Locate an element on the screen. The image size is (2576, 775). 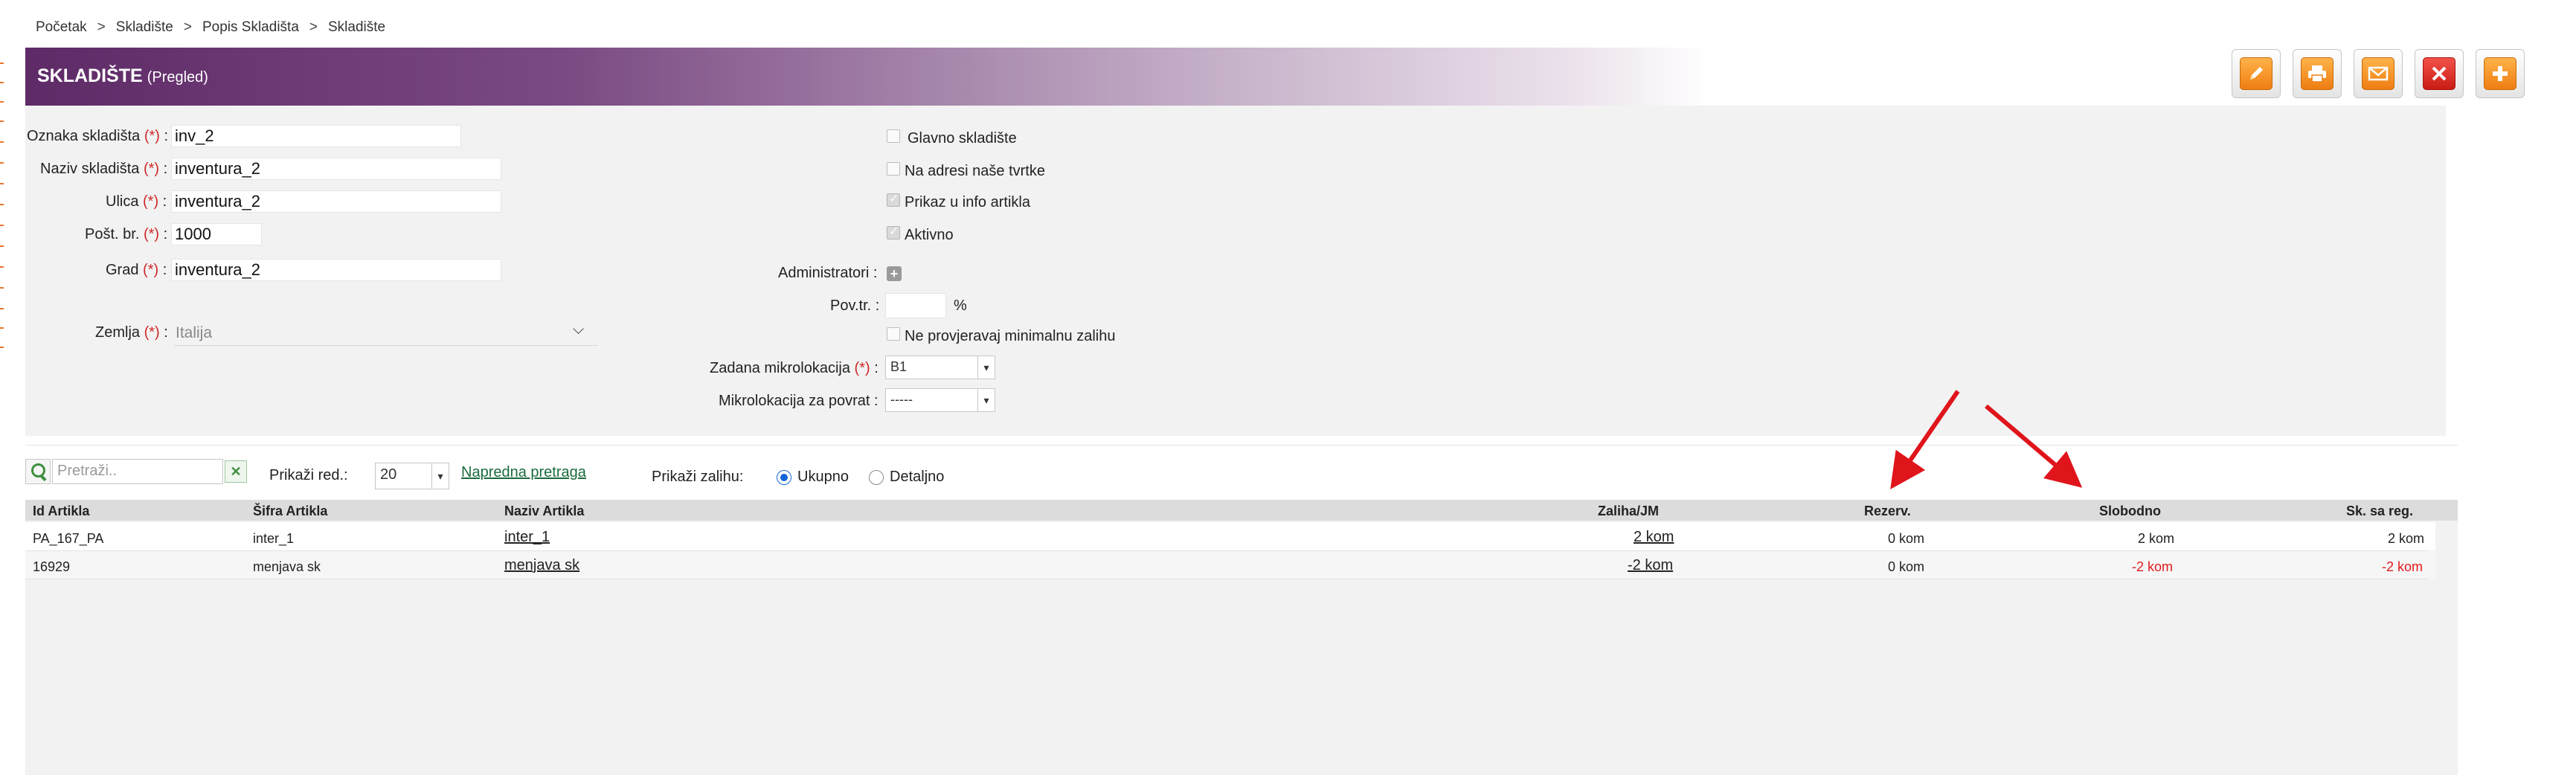
cell-sk-reg: -2 kom is located at coordinates (2403, 566).